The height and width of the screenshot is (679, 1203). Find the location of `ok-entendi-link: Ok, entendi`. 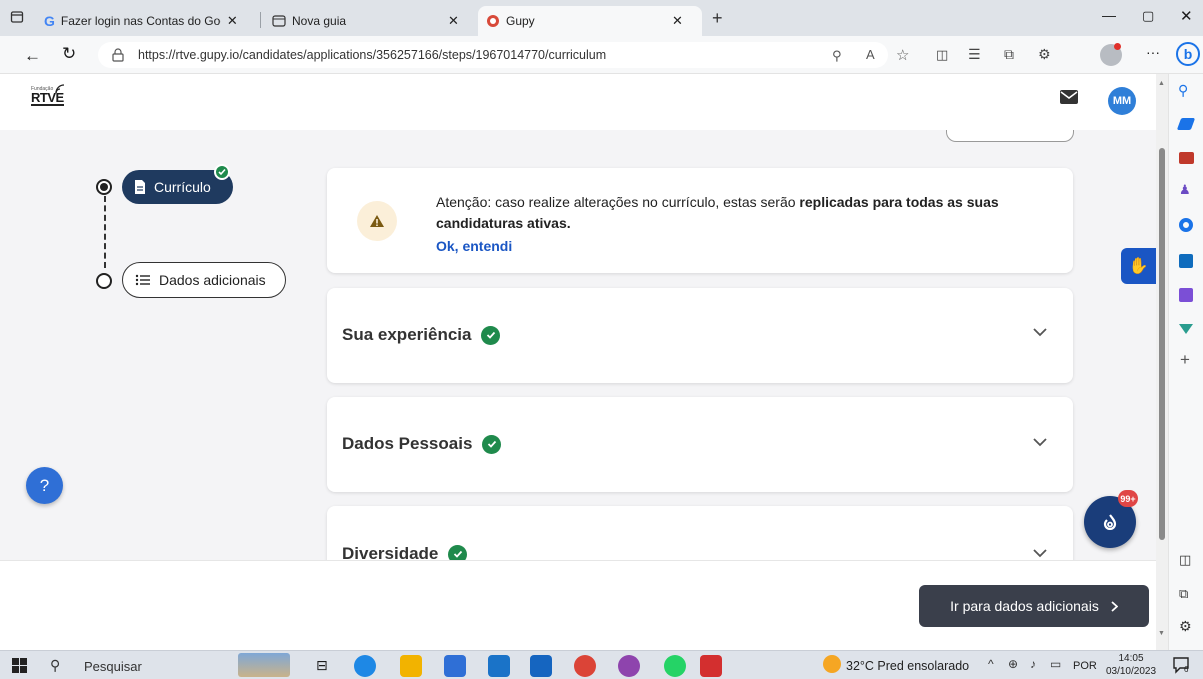

ok-entendi-link: Ok, entendi is located at coordinates (474, 246).